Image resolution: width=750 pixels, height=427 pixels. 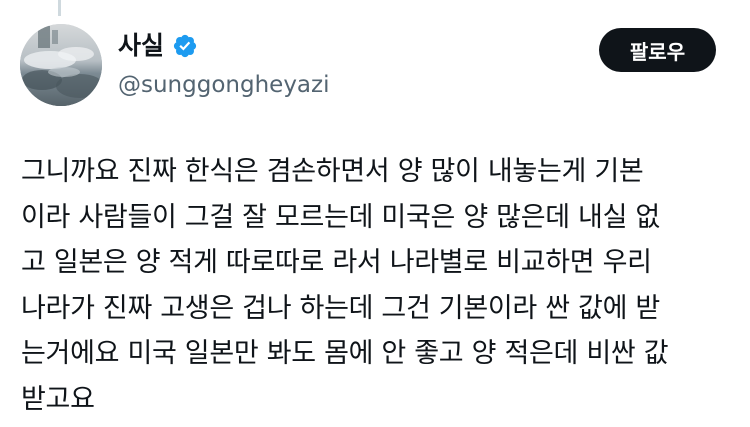 What do you see at coordinates (59, 8) in the screenshot?
I see `thread-connector-line` at bounding box center [59, 8].